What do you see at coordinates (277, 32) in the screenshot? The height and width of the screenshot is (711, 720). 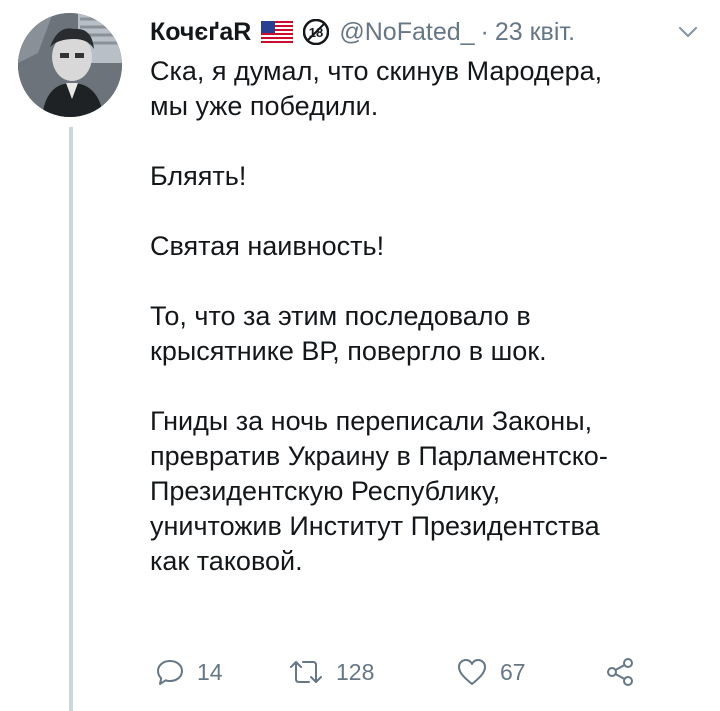 I see `us-flag-icon` at bounding box center [277, 32].